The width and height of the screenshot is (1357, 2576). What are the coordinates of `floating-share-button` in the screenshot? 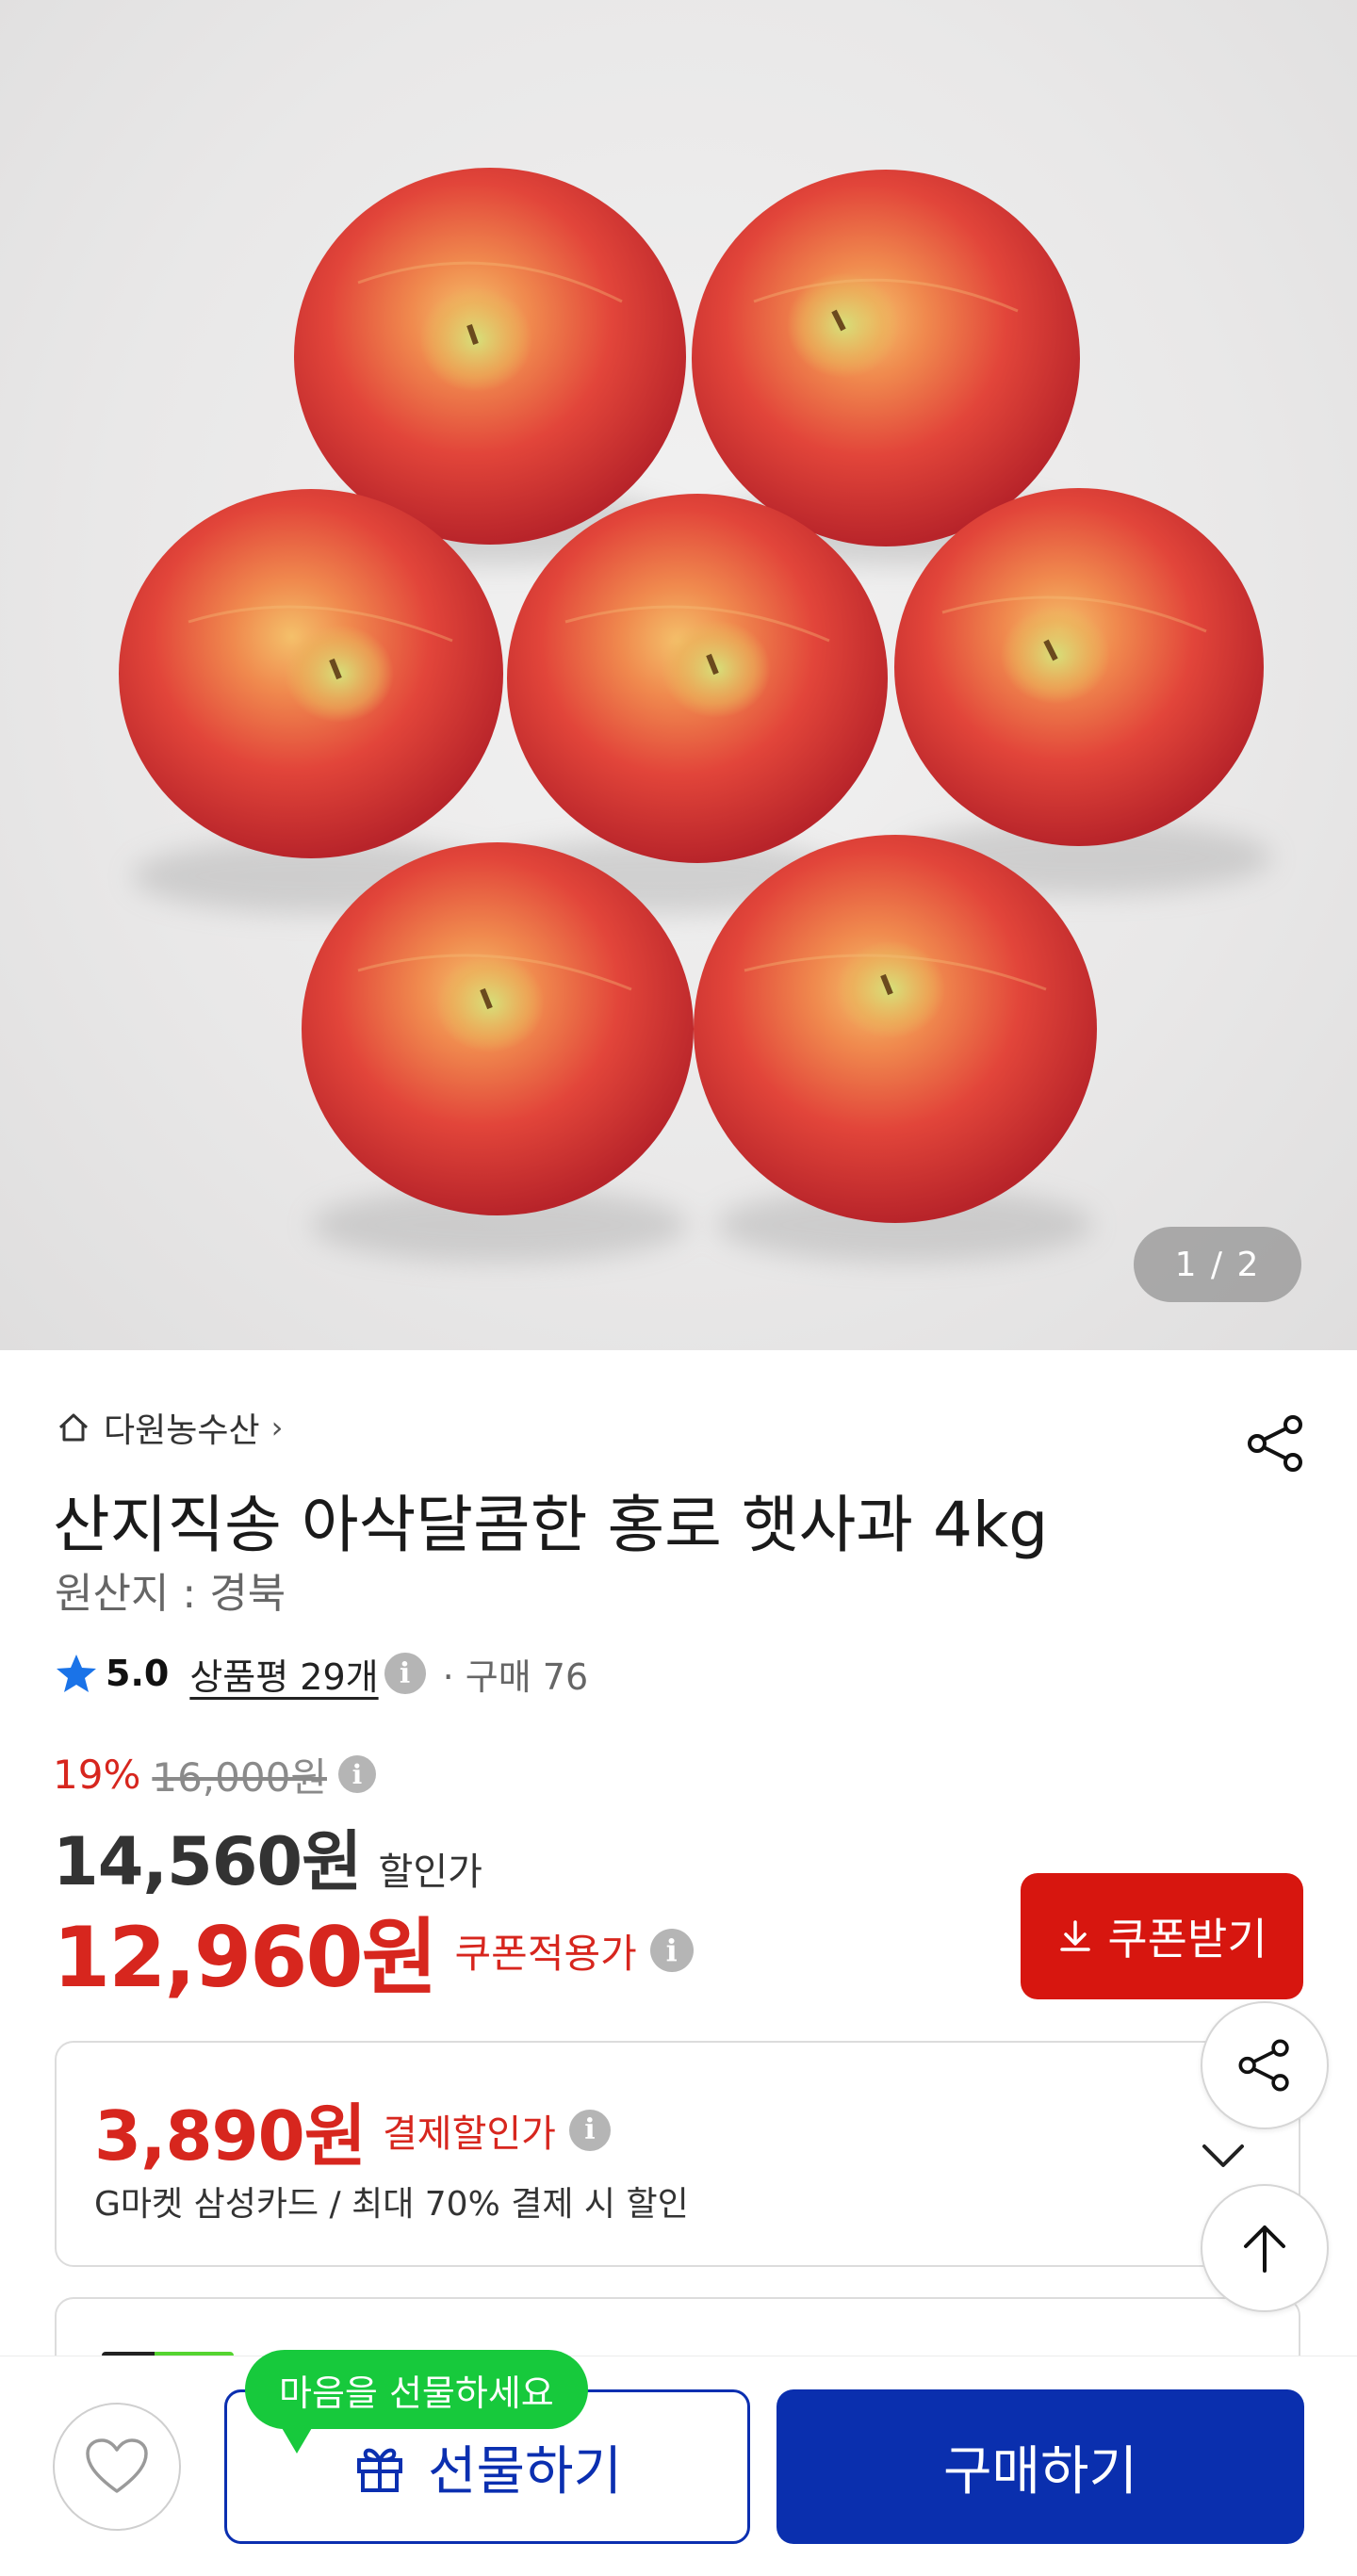 It's located at (1265, 2065).